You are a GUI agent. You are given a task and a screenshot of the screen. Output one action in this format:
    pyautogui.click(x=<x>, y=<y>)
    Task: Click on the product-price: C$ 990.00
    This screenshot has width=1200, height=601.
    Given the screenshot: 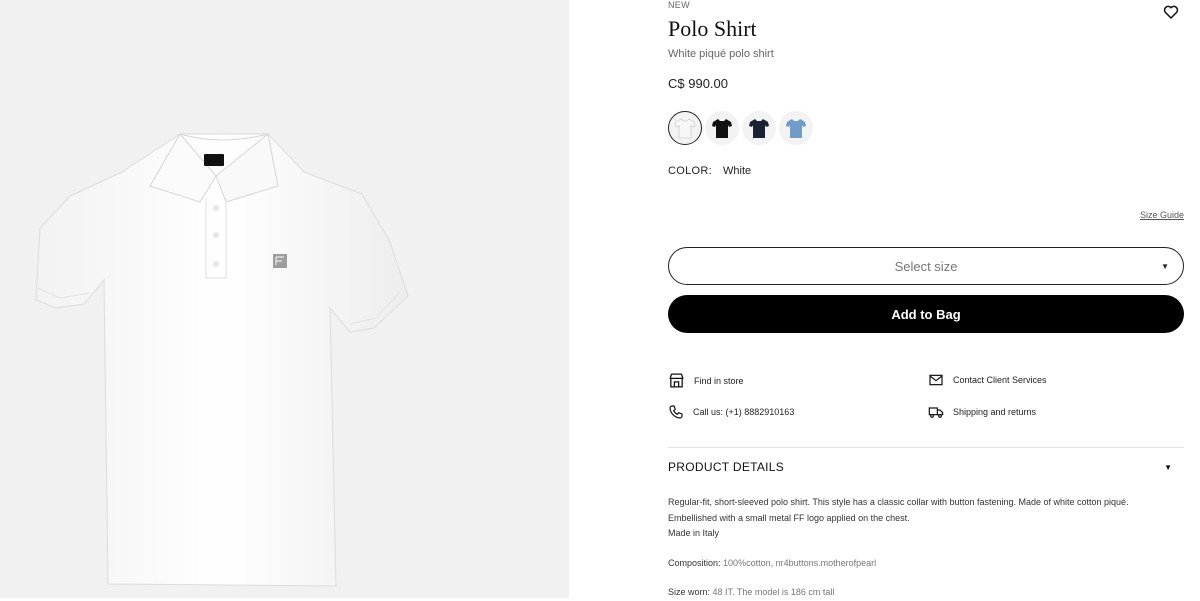 What is the action you would take?
    pyautogui.click(x=698, y=83)
    